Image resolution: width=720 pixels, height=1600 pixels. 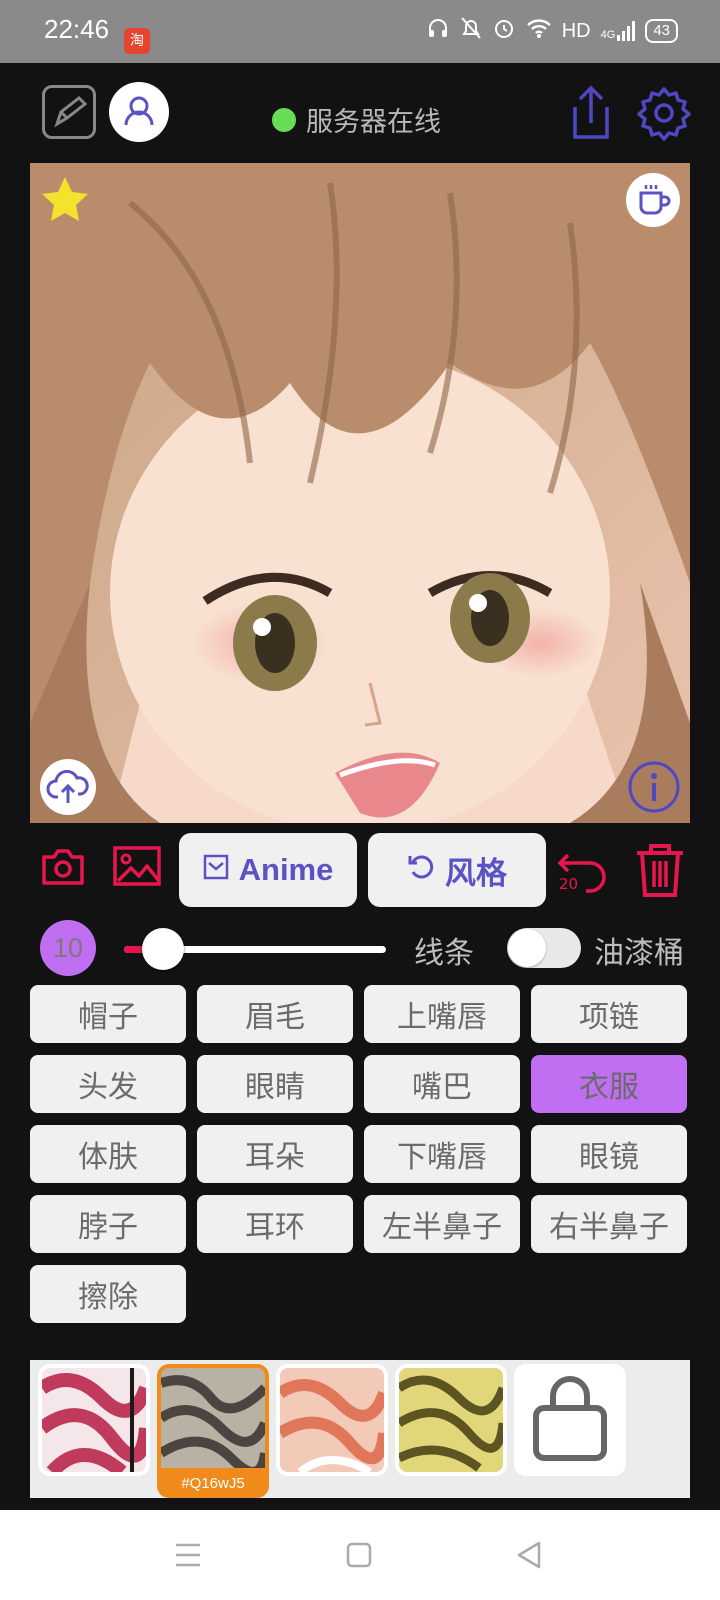 I want to click on part-chip-neck: 脖子, so click(x=108, y=1224).